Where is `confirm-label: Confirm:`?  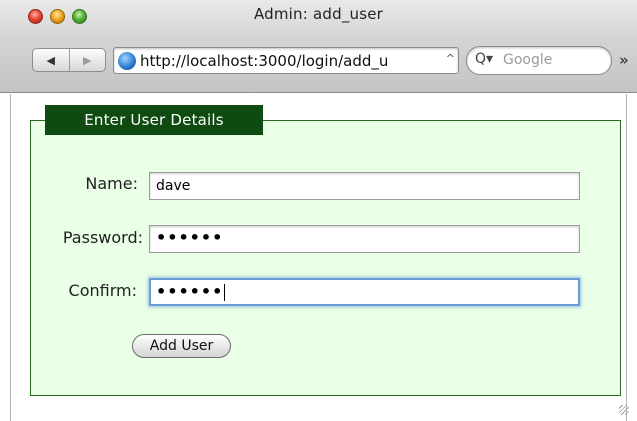
confirm-label: Confirm: is located at coordinates (102, 290).